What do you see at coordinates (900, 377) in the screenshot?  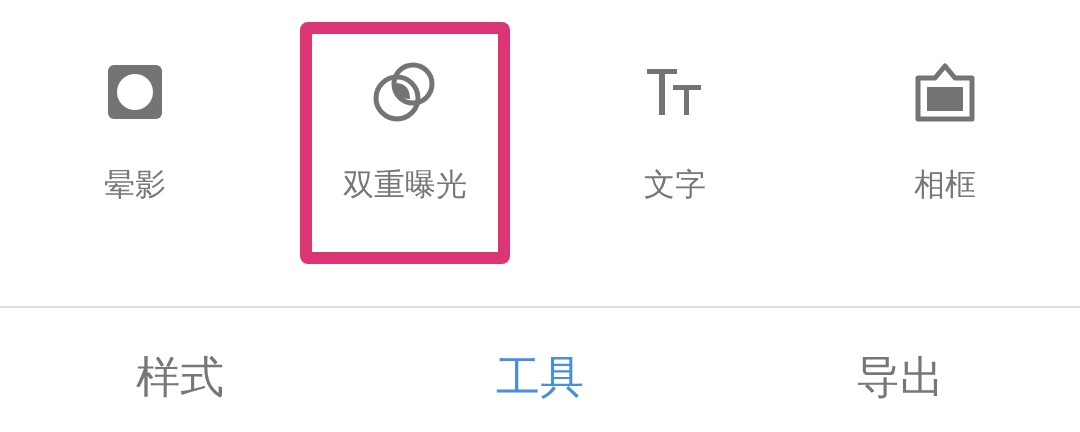 I see `tab: 导出` at bounding box center [900, 377].